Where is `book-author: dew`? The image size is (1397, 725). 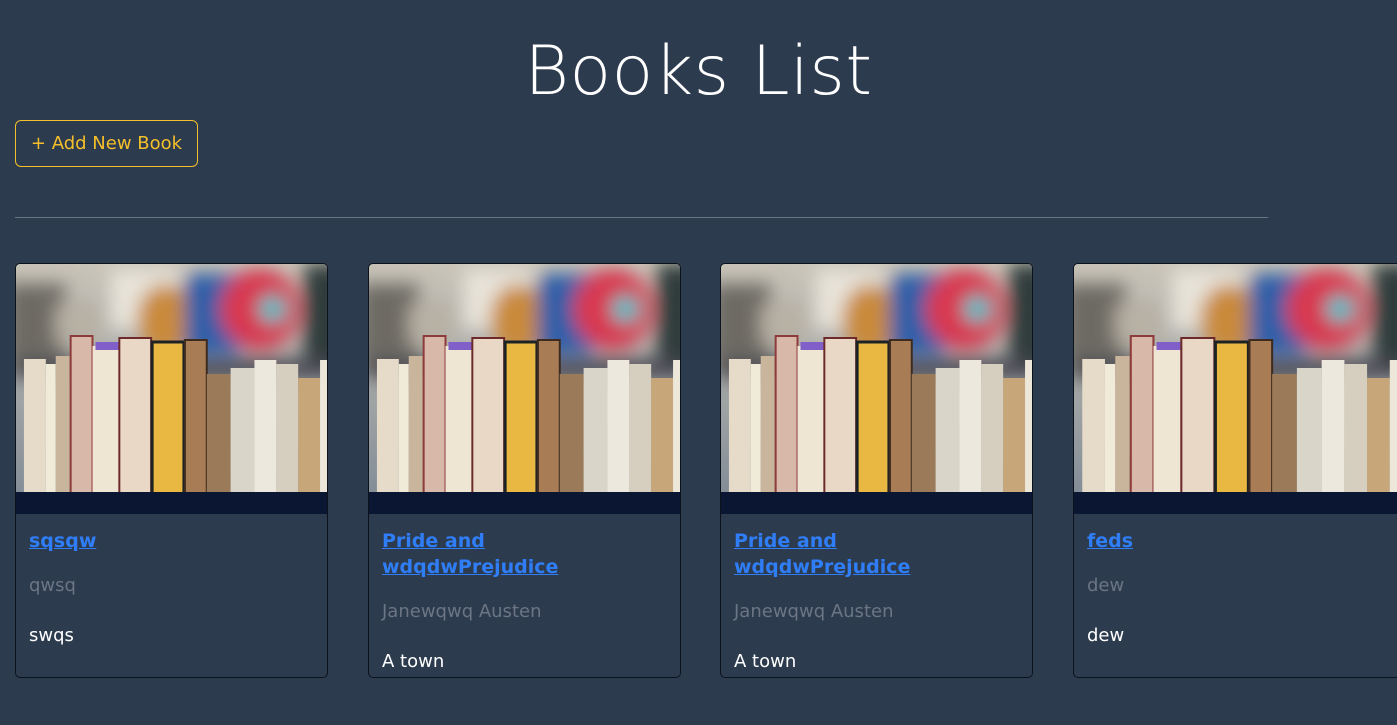
book-author: dew is located at coordinates (1106, 585).